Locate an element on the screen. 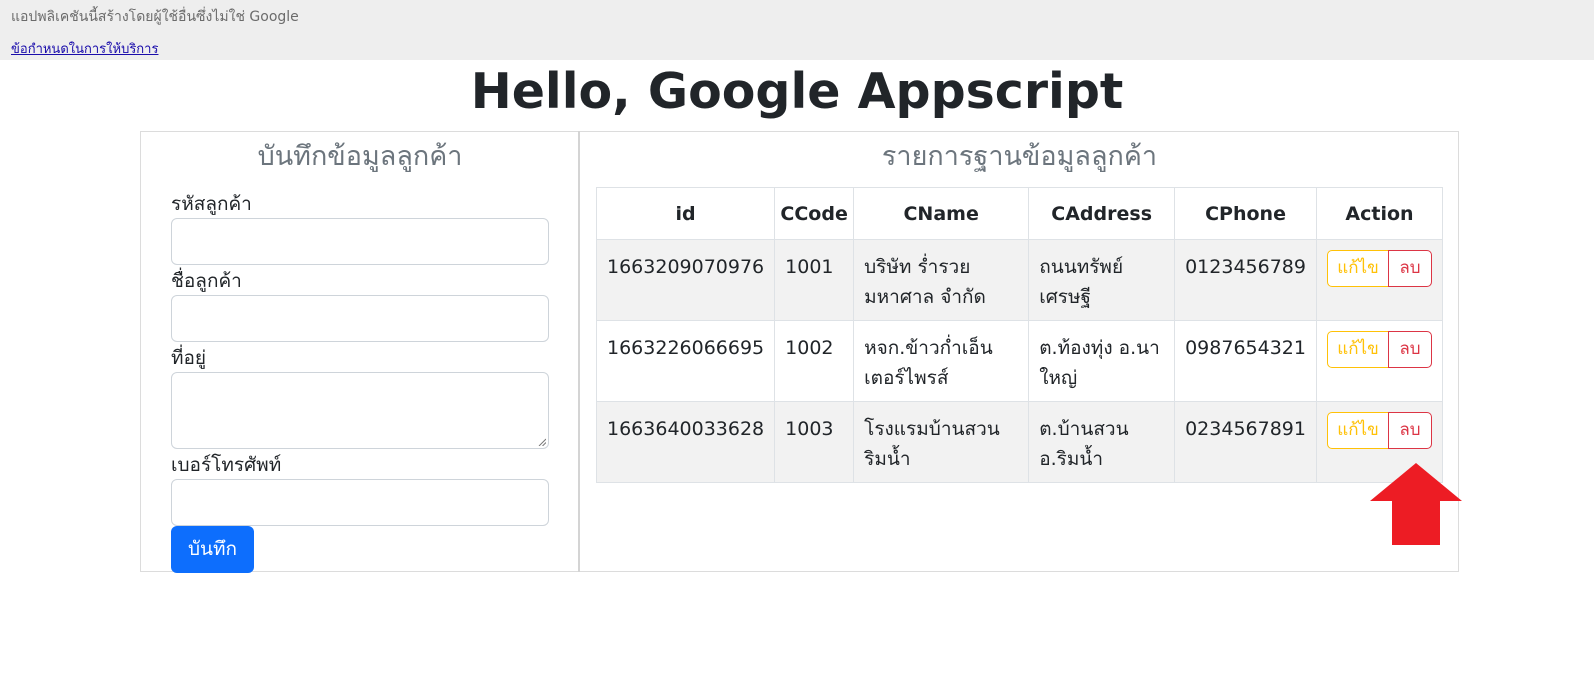 The width and height of the screenshot is (1594, 687). cell-cphone: 0987654321 is located at coordinates (1245, 361).